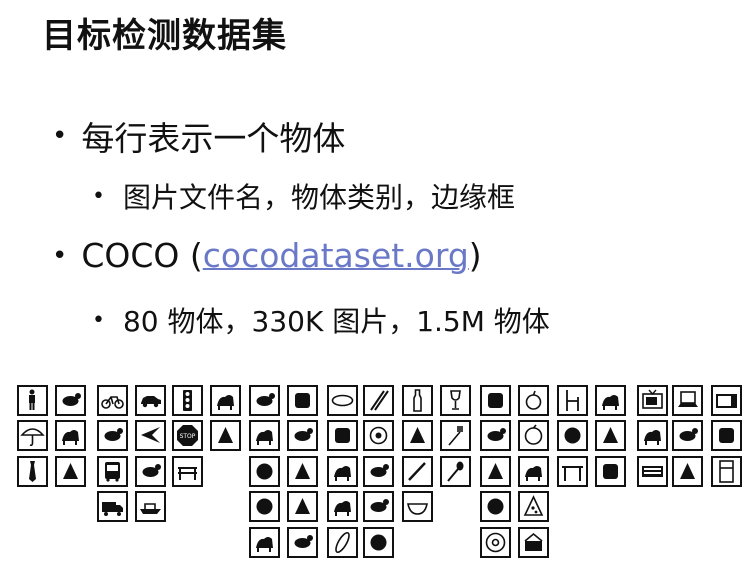 Image resolution: width=748 pixels, height=570 pixels. Describe the element at coordinates (652, 435) in the screenshot. I see `mouse-icon` at that location.